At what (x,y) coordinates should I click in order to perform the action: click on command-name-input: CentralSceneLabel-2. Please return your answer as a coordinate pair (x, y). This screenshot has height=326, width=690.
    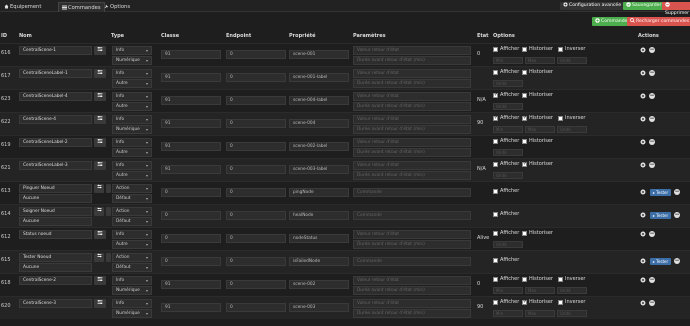
    Looking at the image, I should click on (55, 142).